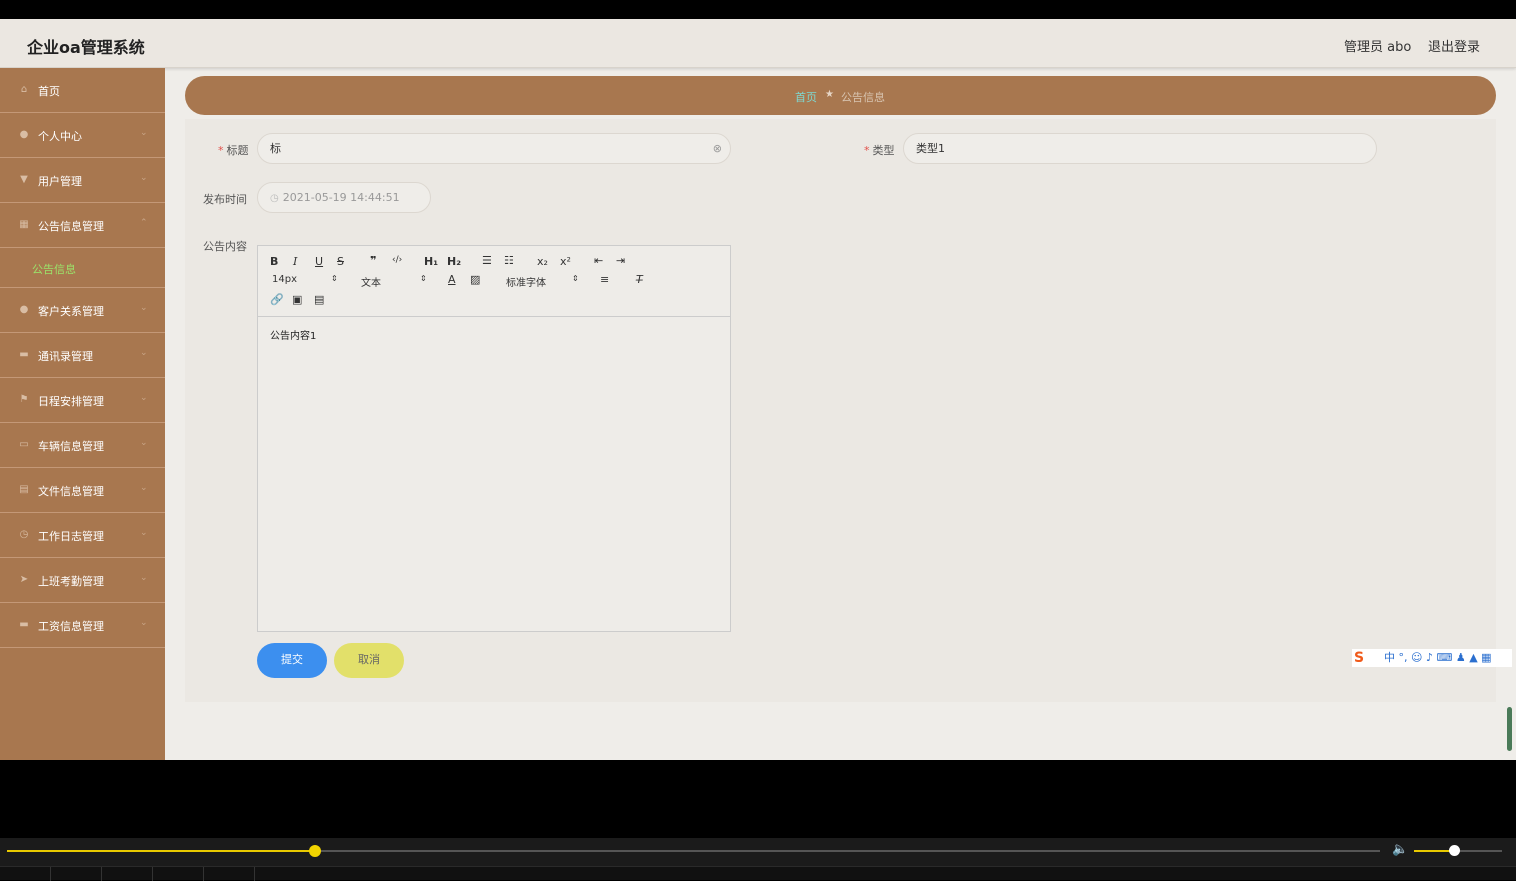 This screenshot has width=1516, height=881. I want to click on submit-button: 提交, so click(292, 660).